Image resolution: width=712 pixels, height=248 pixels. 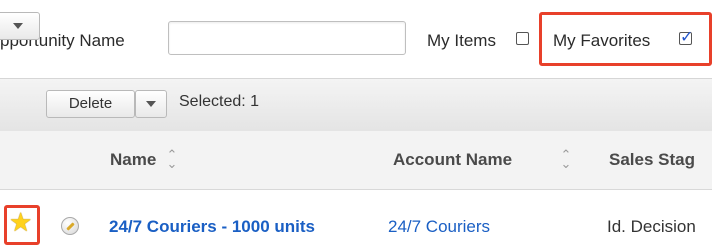 What do you see at coordinates (219, 101) in the screenshot?
I see `selected-count: Selected: 1` at bounding box center [219, 101].